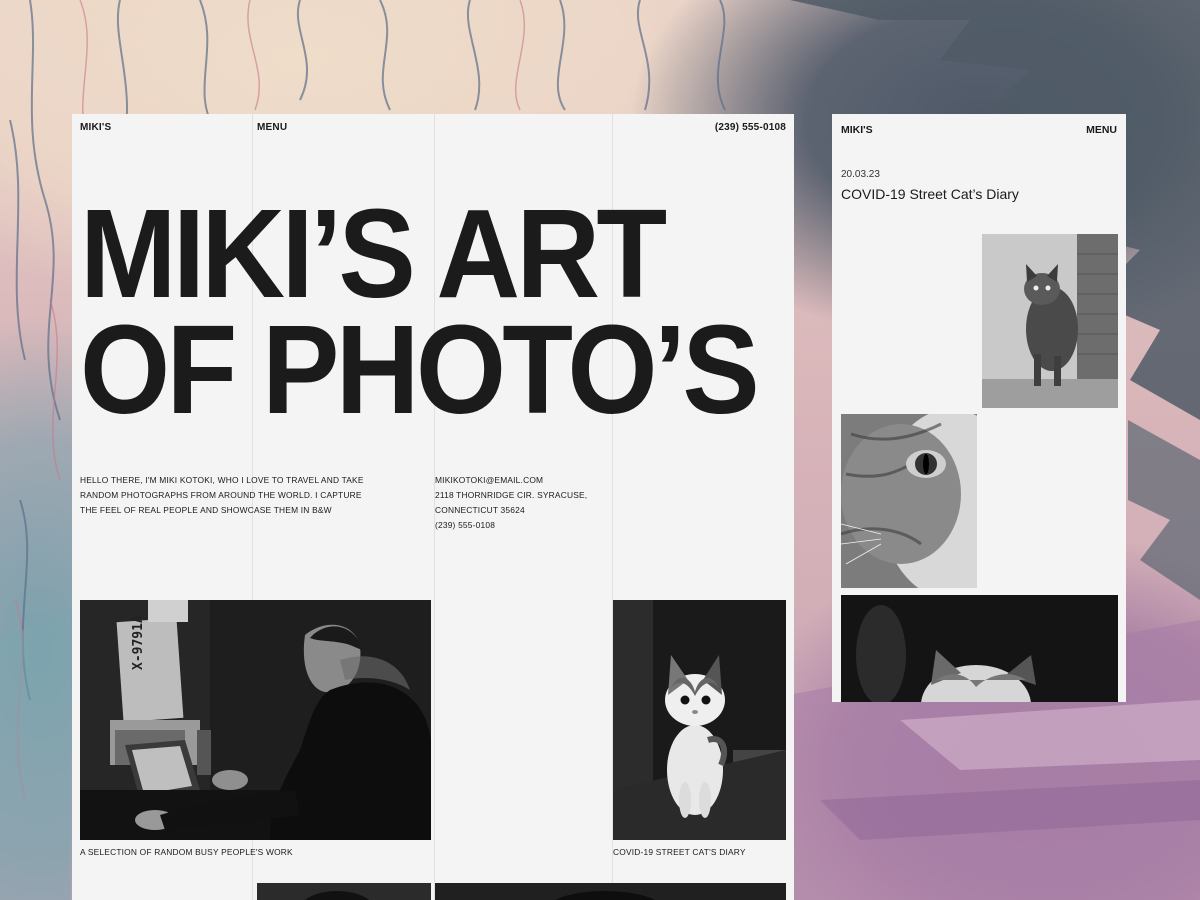  I want to click on hero-title-line-2: OF PHOTO’S, so click(420, 369).